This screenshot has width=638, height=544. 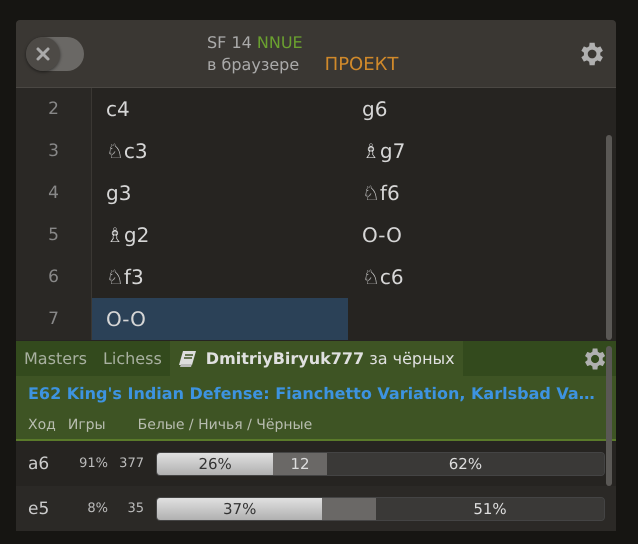 I want to click on move-cell: ♘f3, so click(x=220, y=277).